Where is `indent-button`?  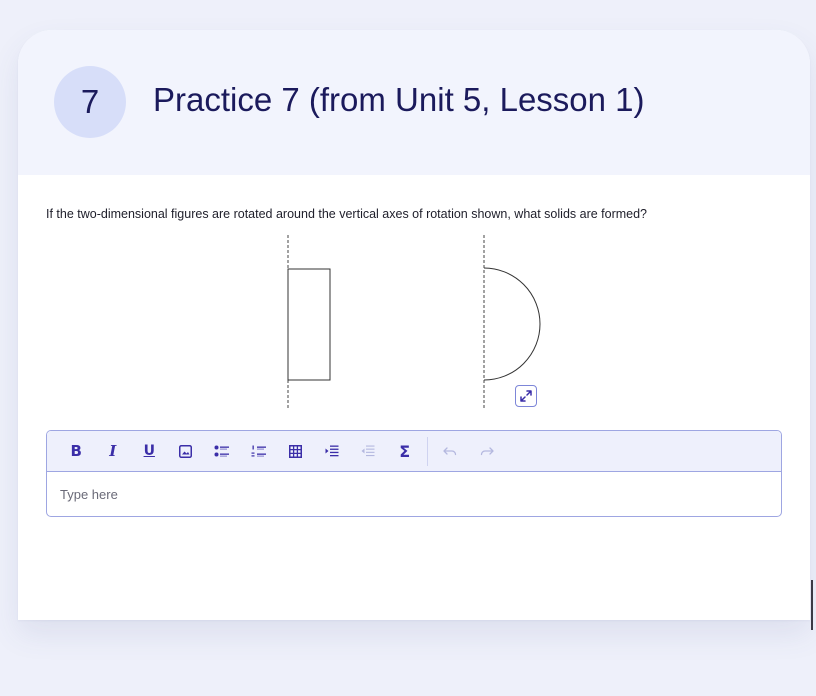 indent-button is located at coordinates (332, 451).